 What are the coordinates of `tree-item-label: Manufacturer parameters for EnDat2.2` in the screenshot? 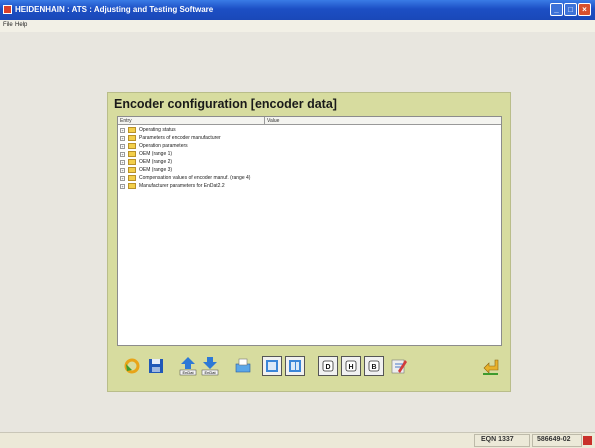 It's located at (182, 186).